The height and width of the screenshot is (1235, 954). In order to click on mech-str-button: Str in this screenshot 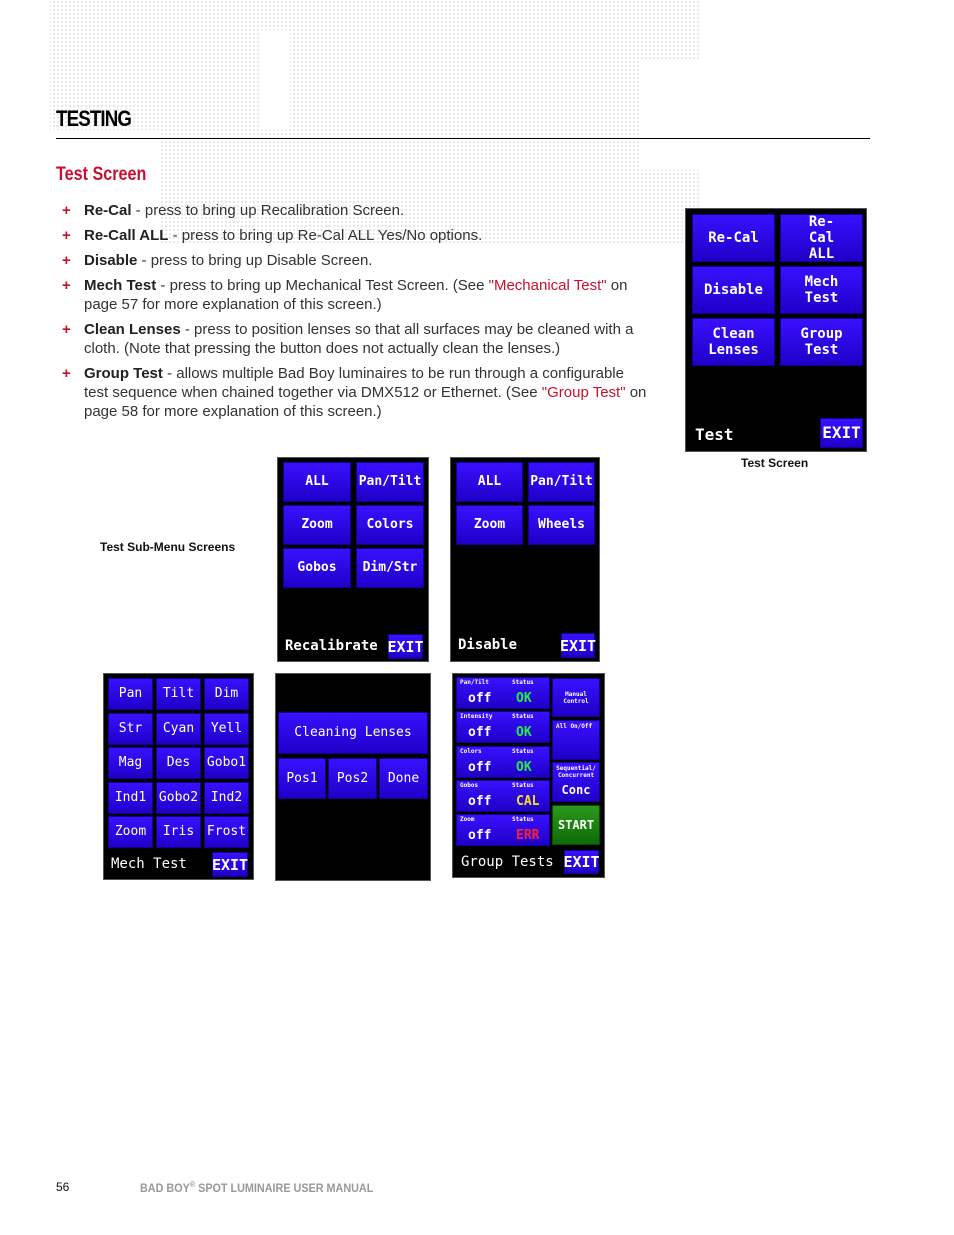, I will do `click(130, 728)`.